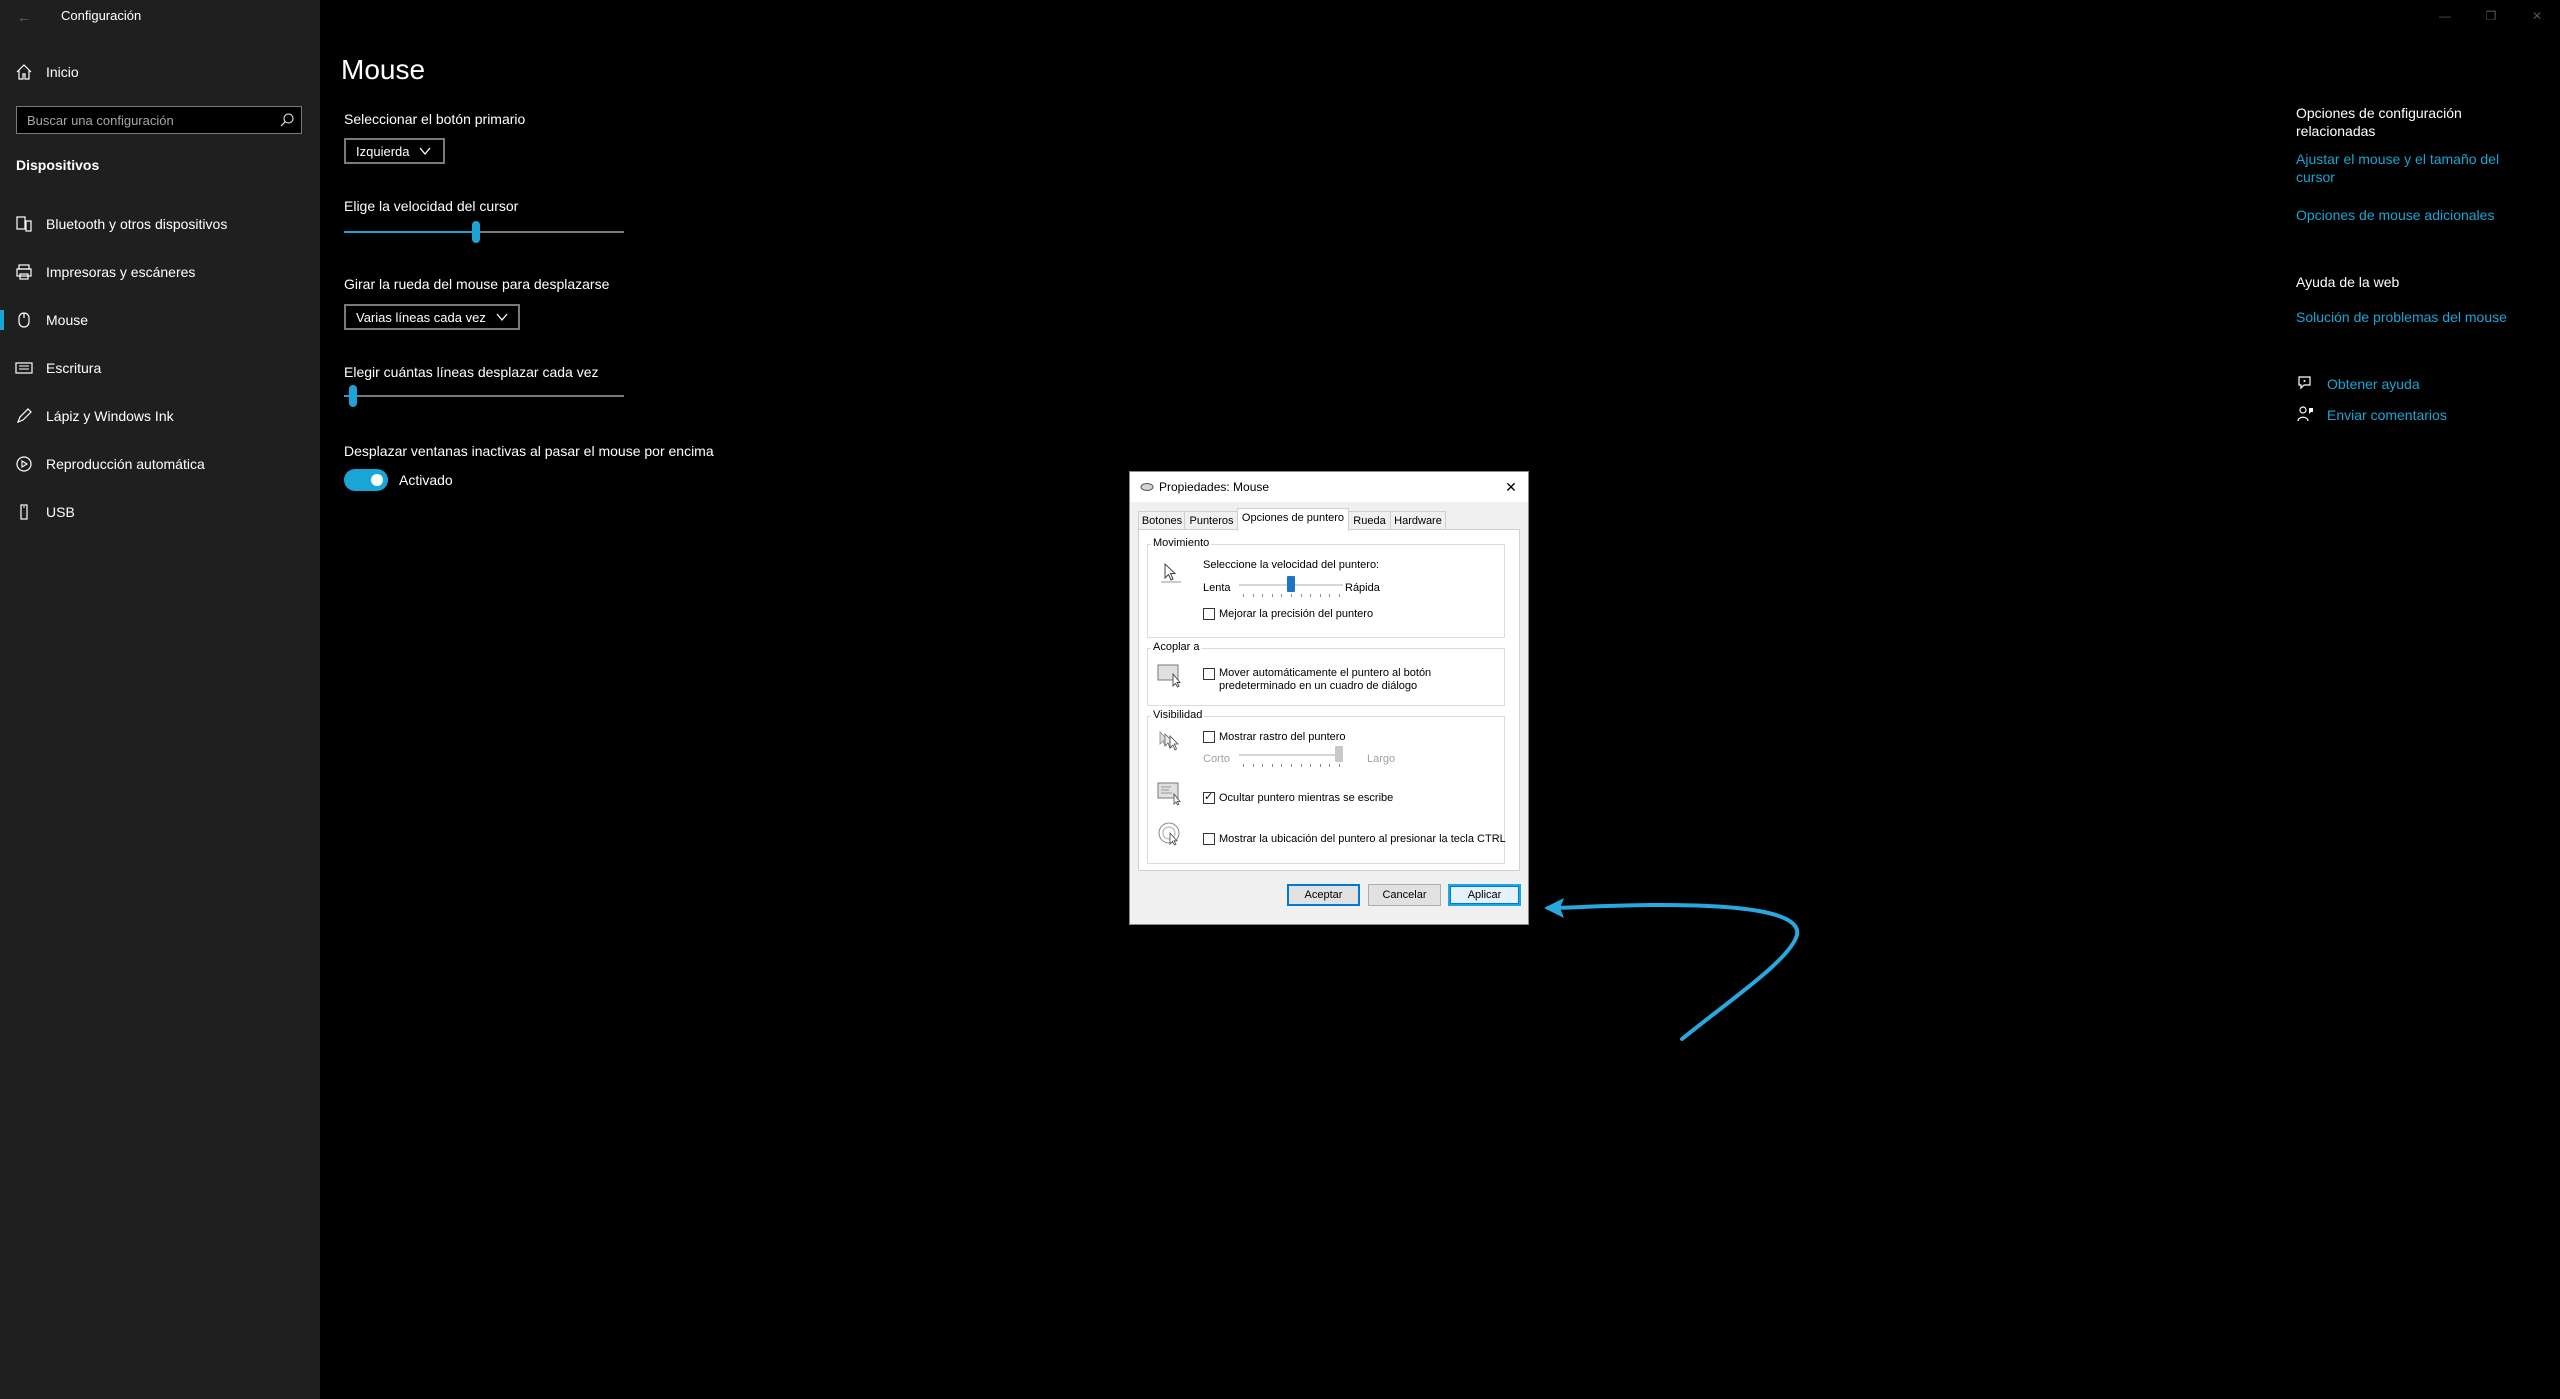  I want to click on sidebar-item-usb: USB, so click(160, 512).